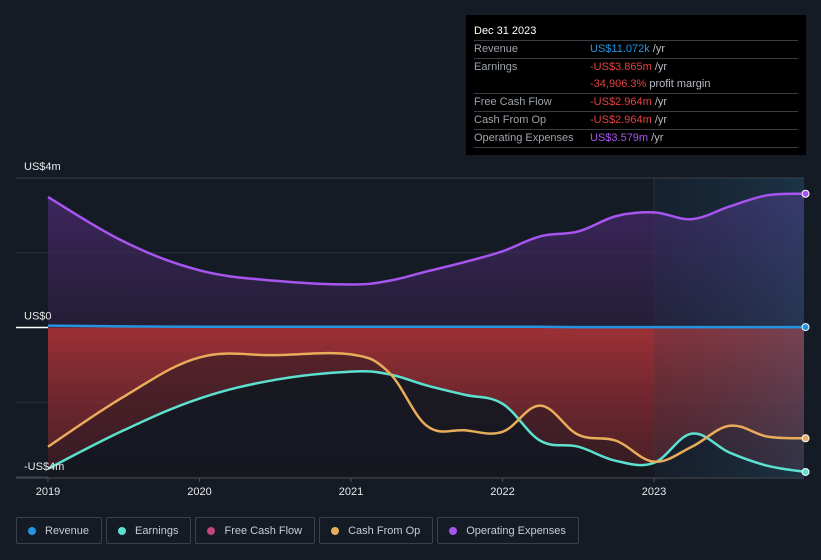  I want to click on y-tick-label: -US$4m, so click(44, 467).